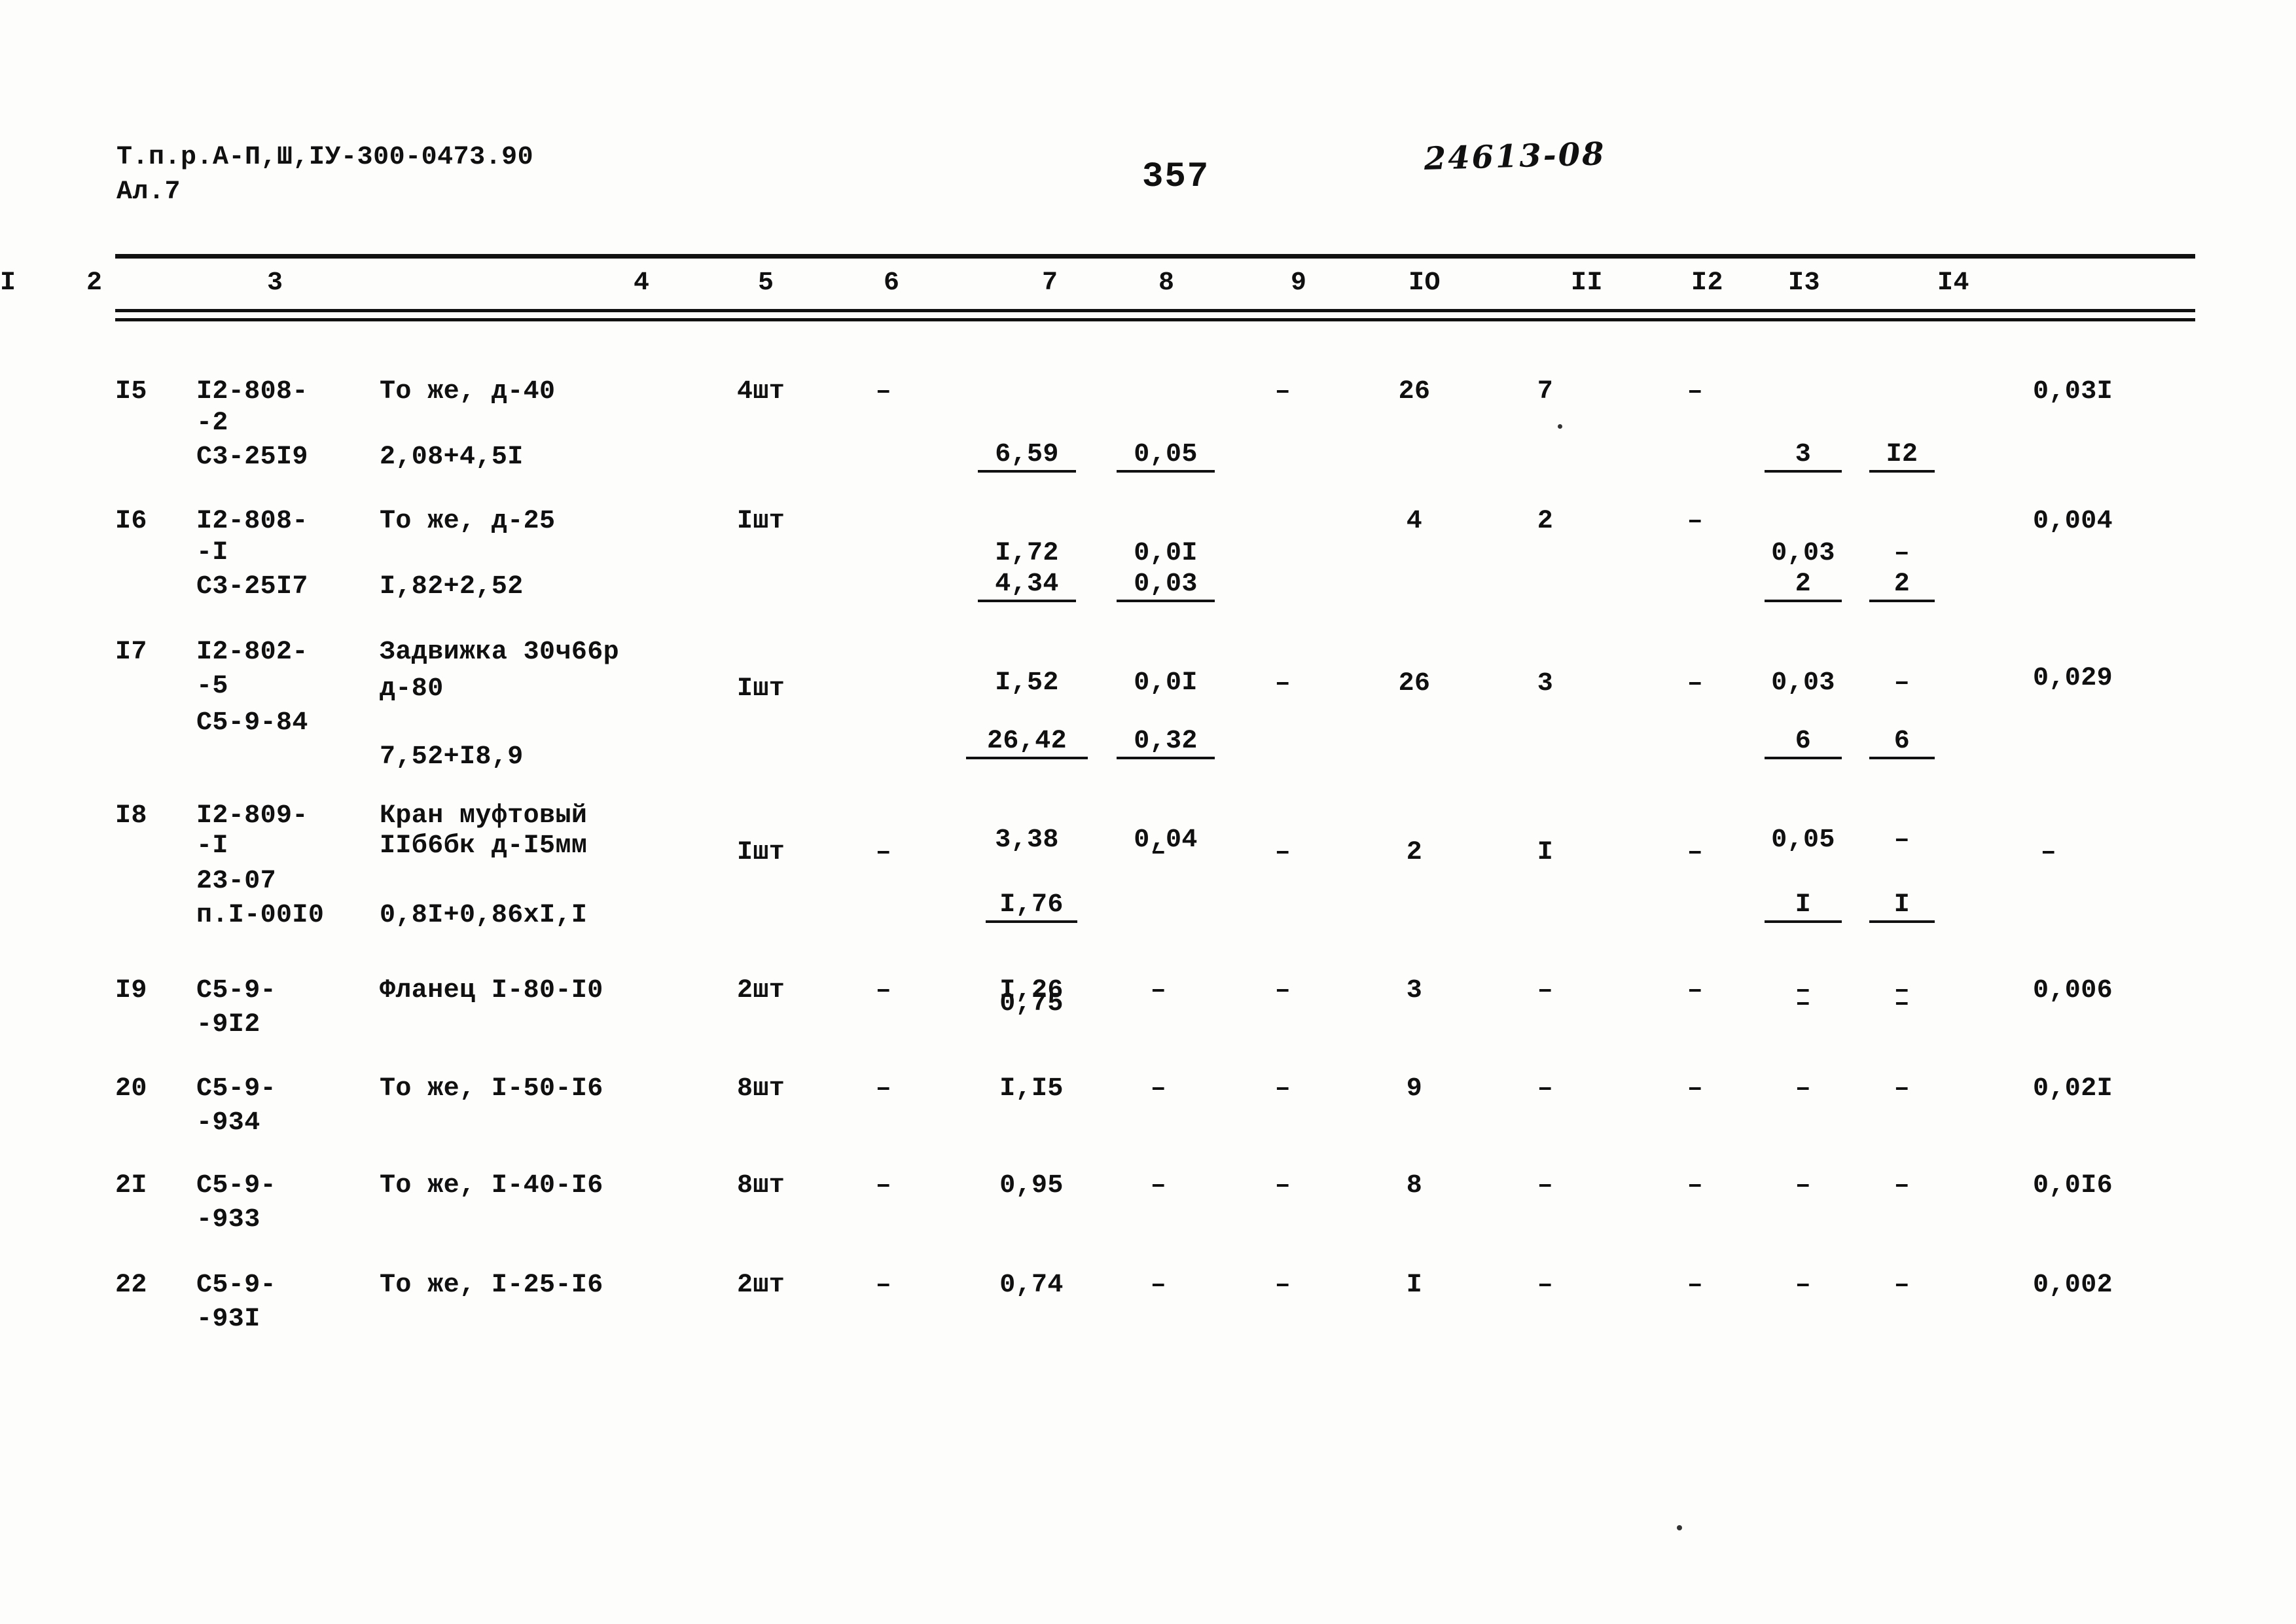  Describe the element at coordinates (131, 1185) in the screenshot. I see `row-number: 2I` at that location.